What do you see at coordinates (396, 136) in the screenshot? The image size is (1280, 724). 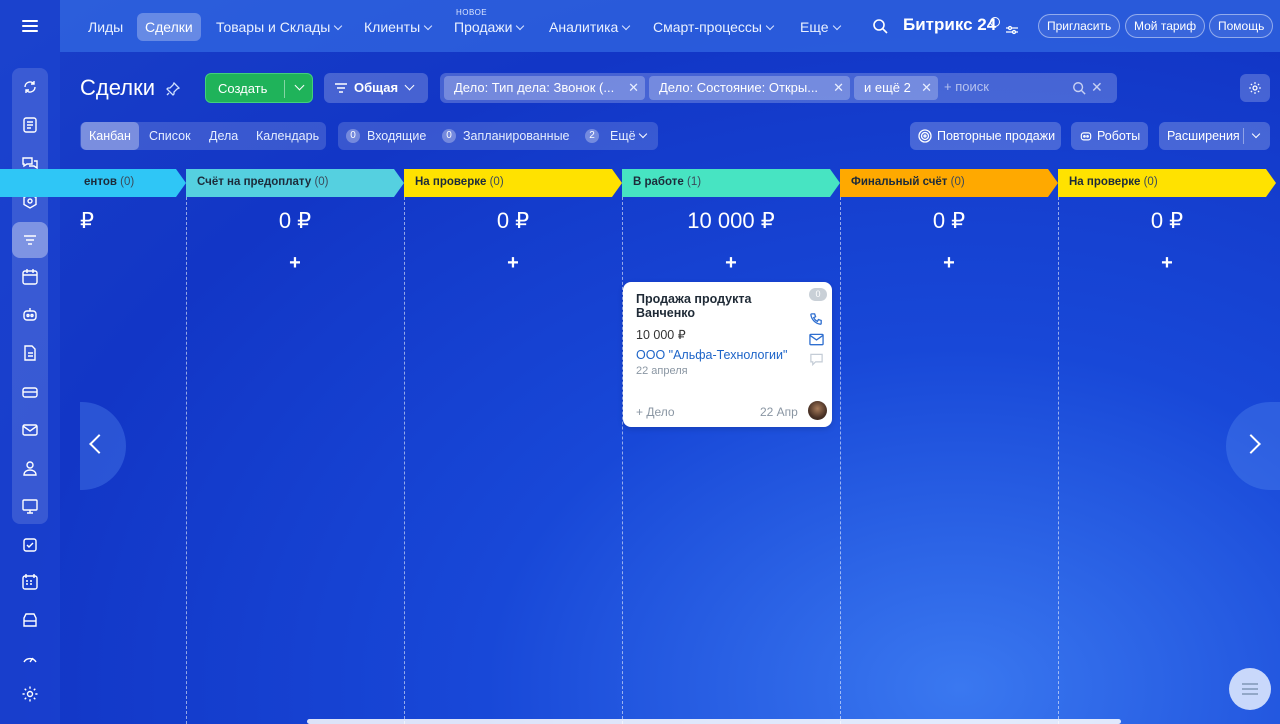 I see `counter-incoming: Входящие` at bounding box center [396, 136].